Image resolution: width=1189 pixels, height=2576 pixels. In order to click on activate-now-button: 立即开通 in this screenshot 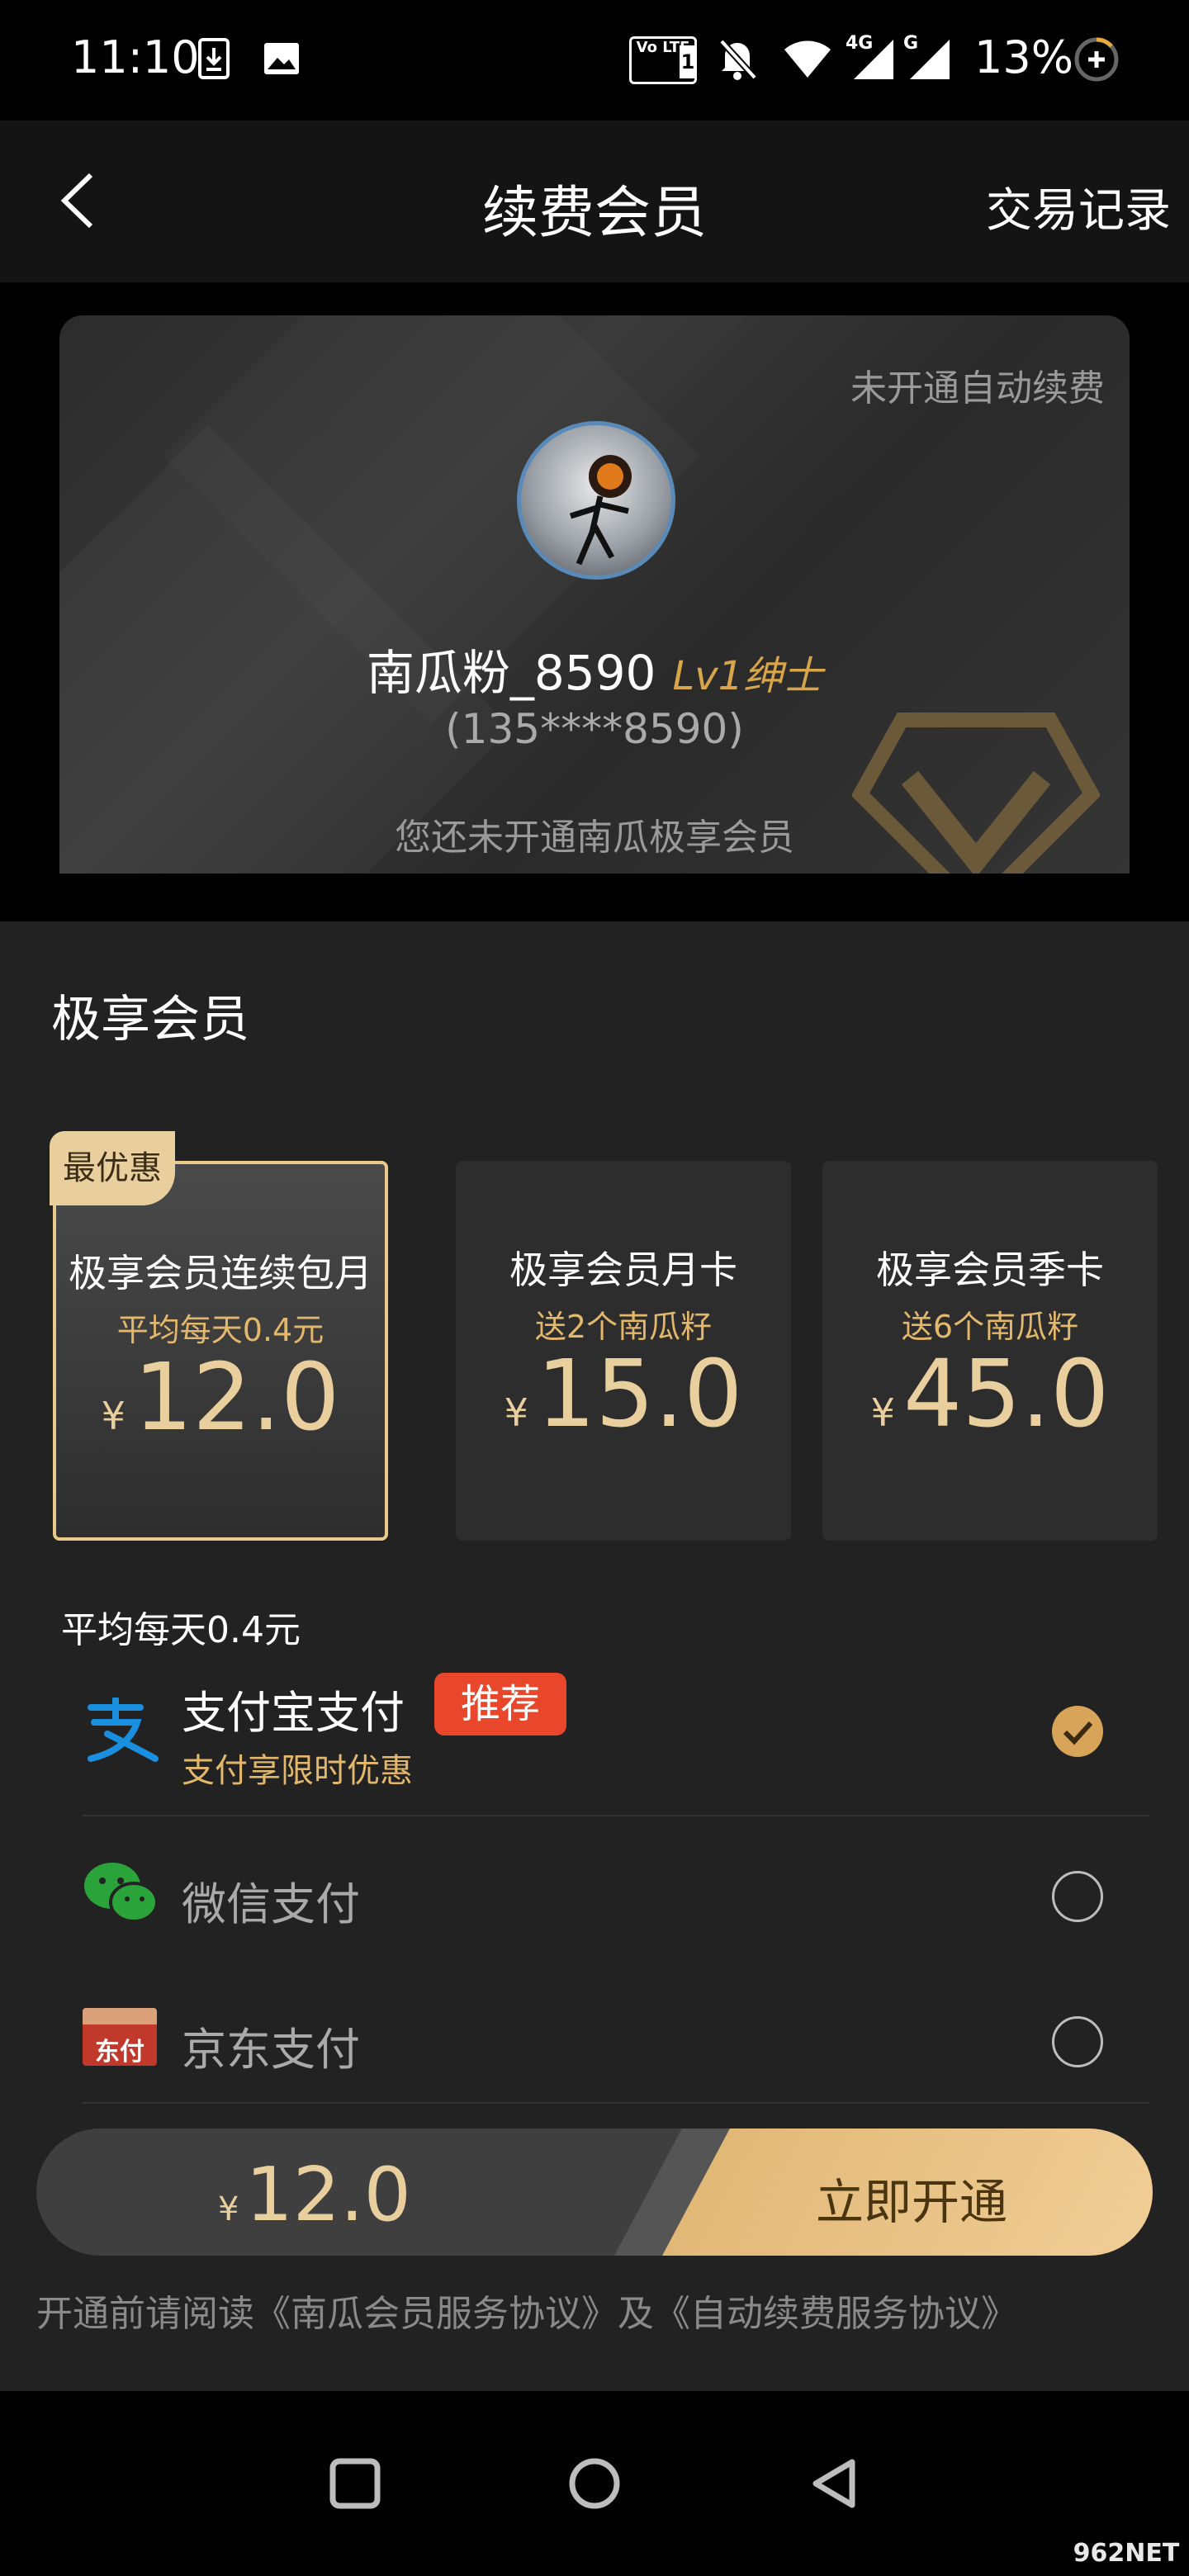, I will do `click(911, 2198)`.